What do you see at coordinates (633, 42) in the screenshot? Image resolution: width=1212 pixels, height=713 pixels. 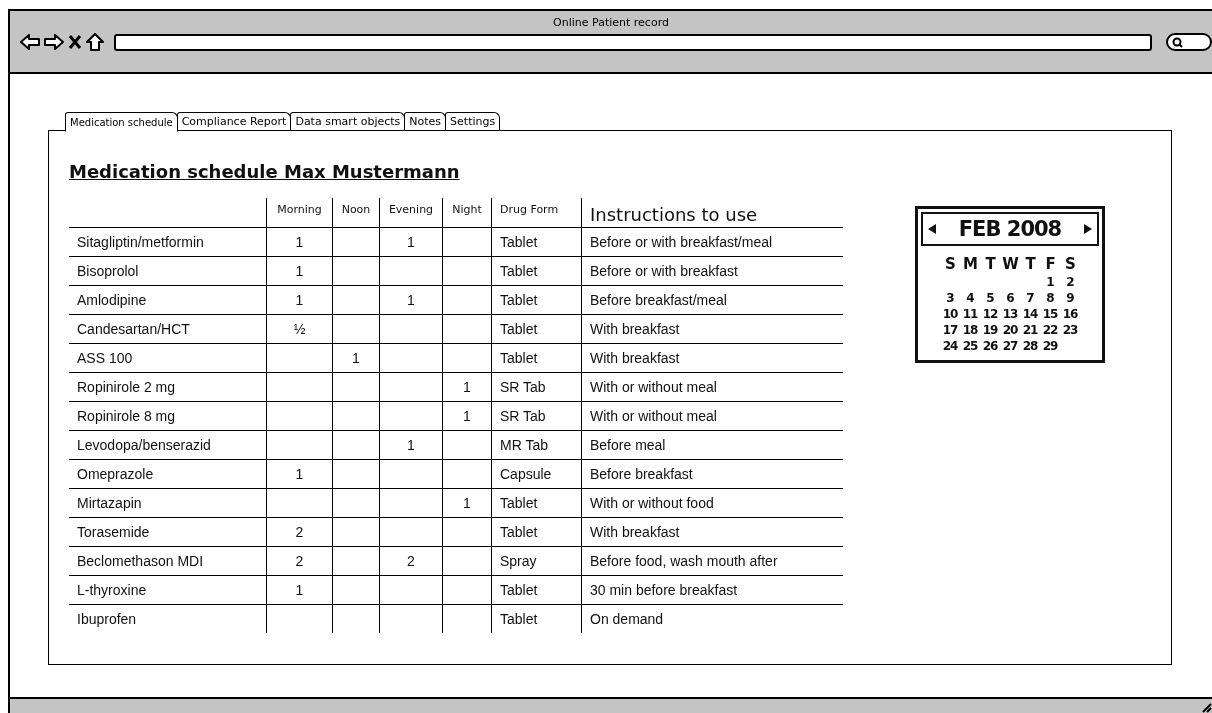 I see `address-field` at bounding box center [633, 42].